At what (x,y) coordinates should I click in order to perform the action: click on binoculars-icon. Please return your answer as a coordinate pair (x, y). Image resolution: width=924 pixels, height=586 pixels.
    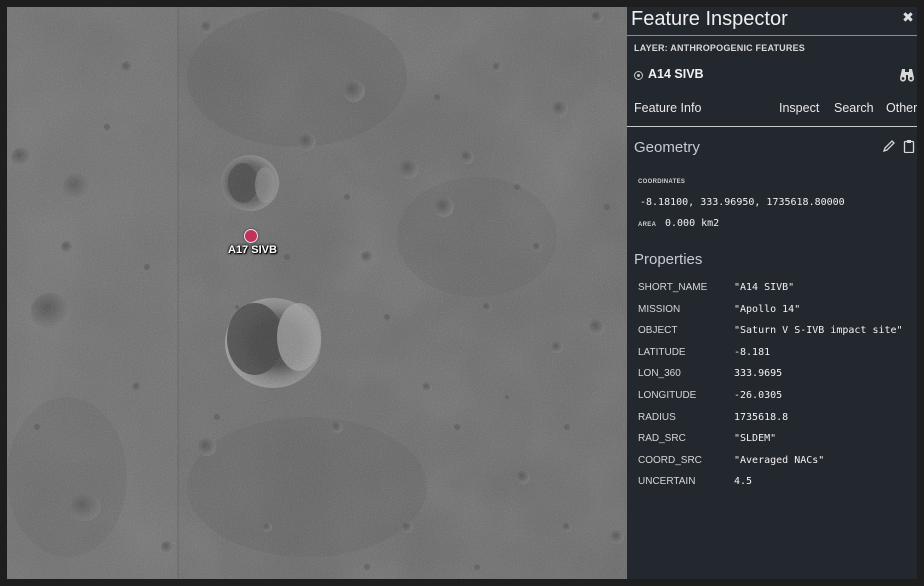
    Looking at the image, I should click on (907, 75).